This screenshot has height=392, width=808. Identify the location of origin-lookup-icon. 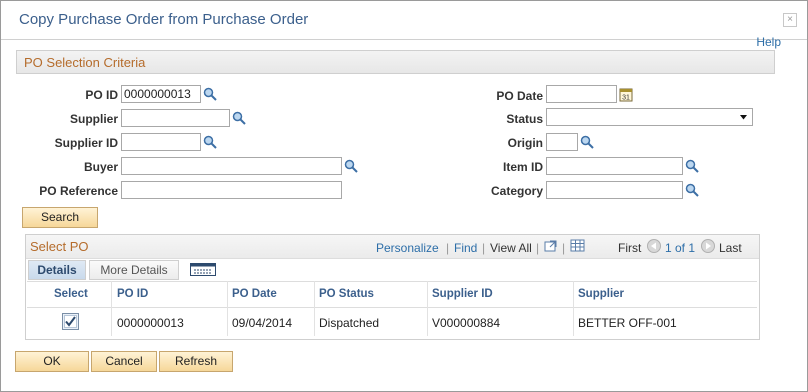
(587, 142).